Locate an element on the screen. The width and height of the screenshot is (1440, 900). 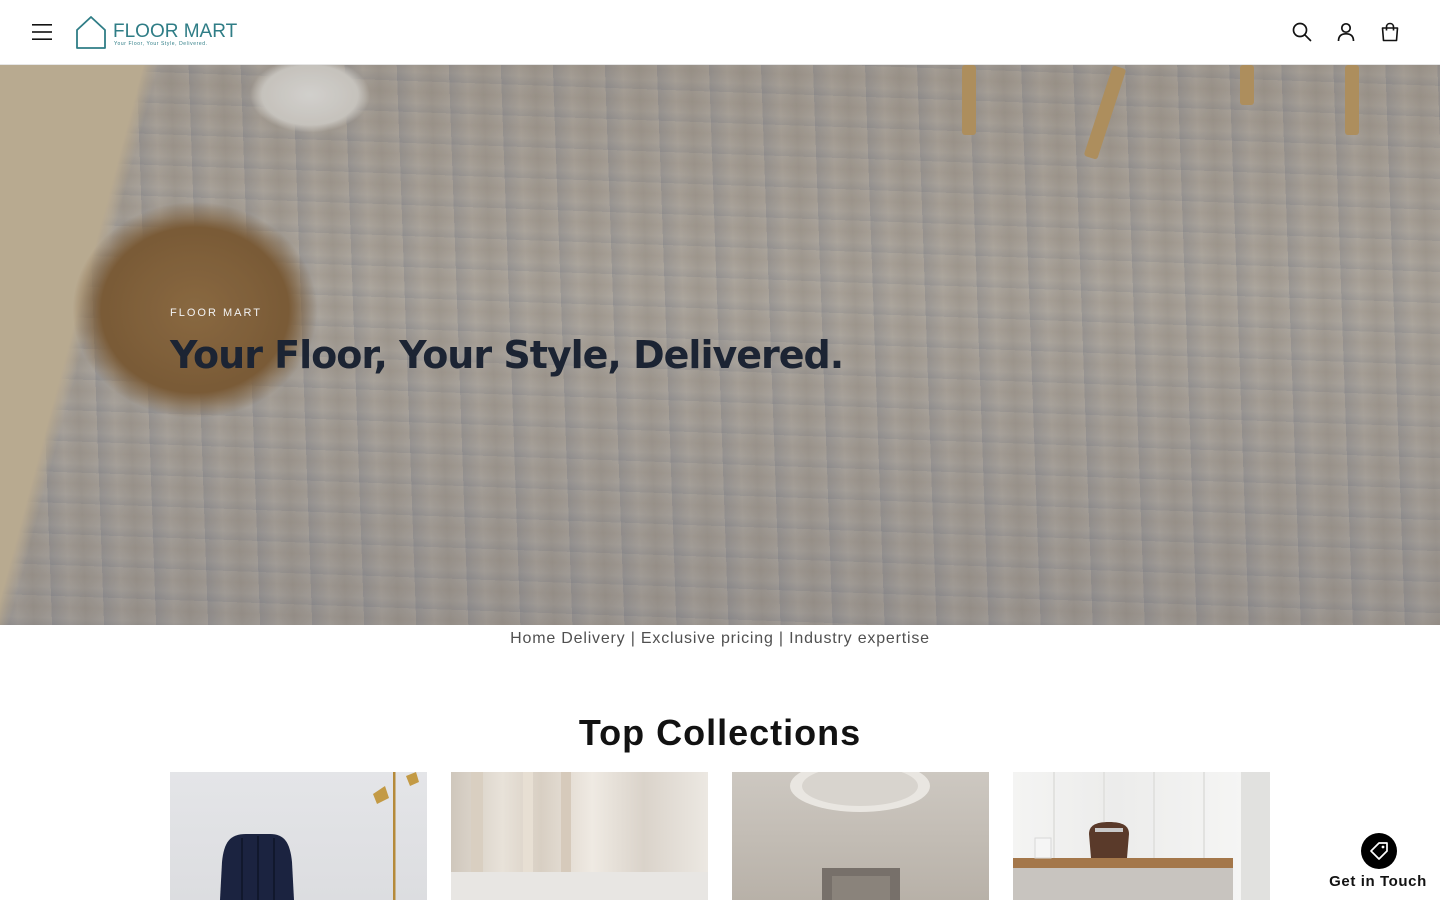
cart-button is located at coordinates (1390, 32).